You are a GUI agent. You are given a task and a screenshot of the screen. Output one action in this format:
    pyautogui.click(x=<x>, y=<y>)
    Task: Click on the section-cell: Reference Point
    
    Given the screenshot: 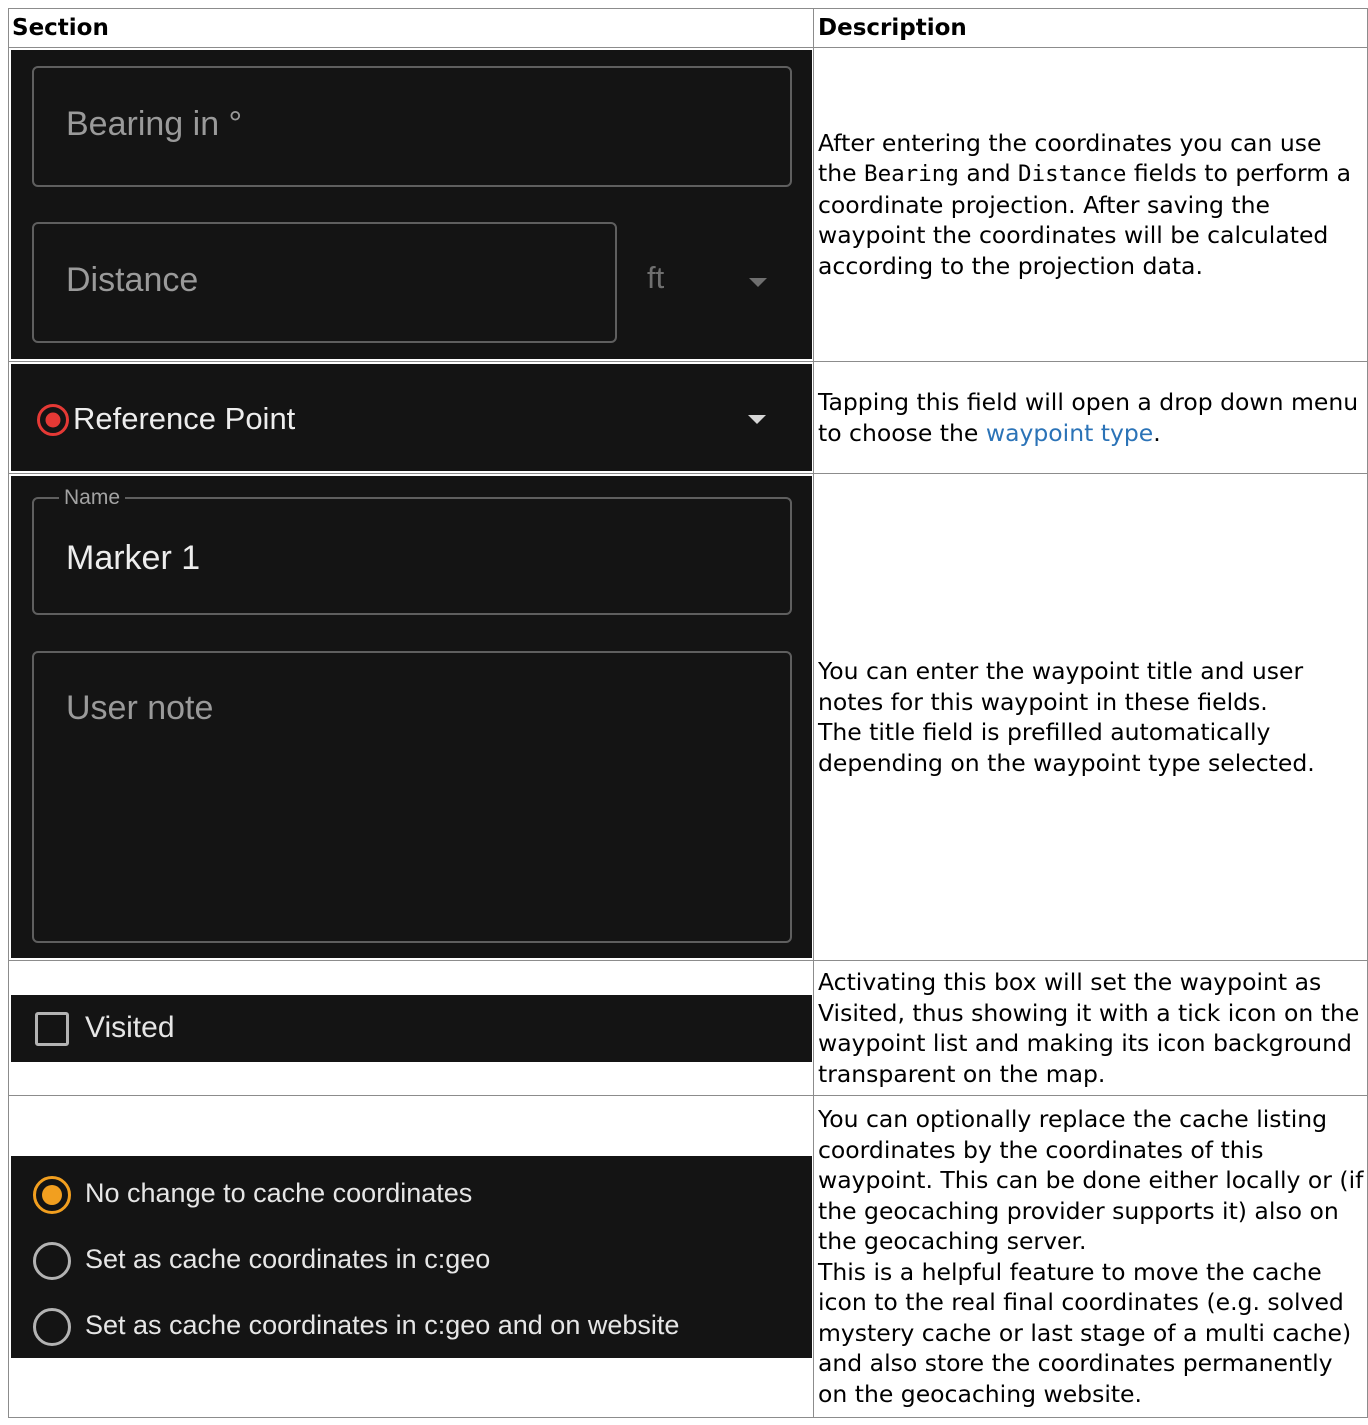 What is the action you would take?
    pyautogui.click(x=411, y=417)
    